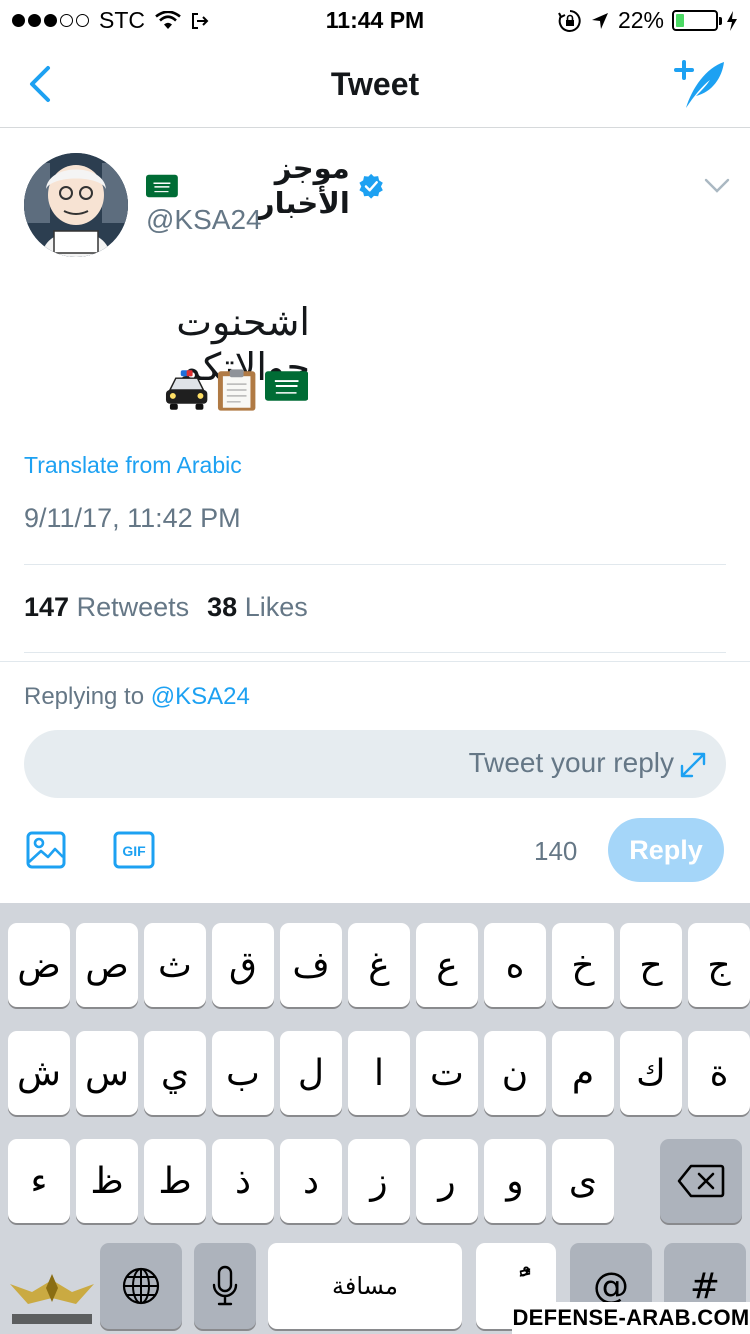  Describe the element at coordinates (583, 1181) in the screenshot. I see `key-row3-0: ى` at that location.